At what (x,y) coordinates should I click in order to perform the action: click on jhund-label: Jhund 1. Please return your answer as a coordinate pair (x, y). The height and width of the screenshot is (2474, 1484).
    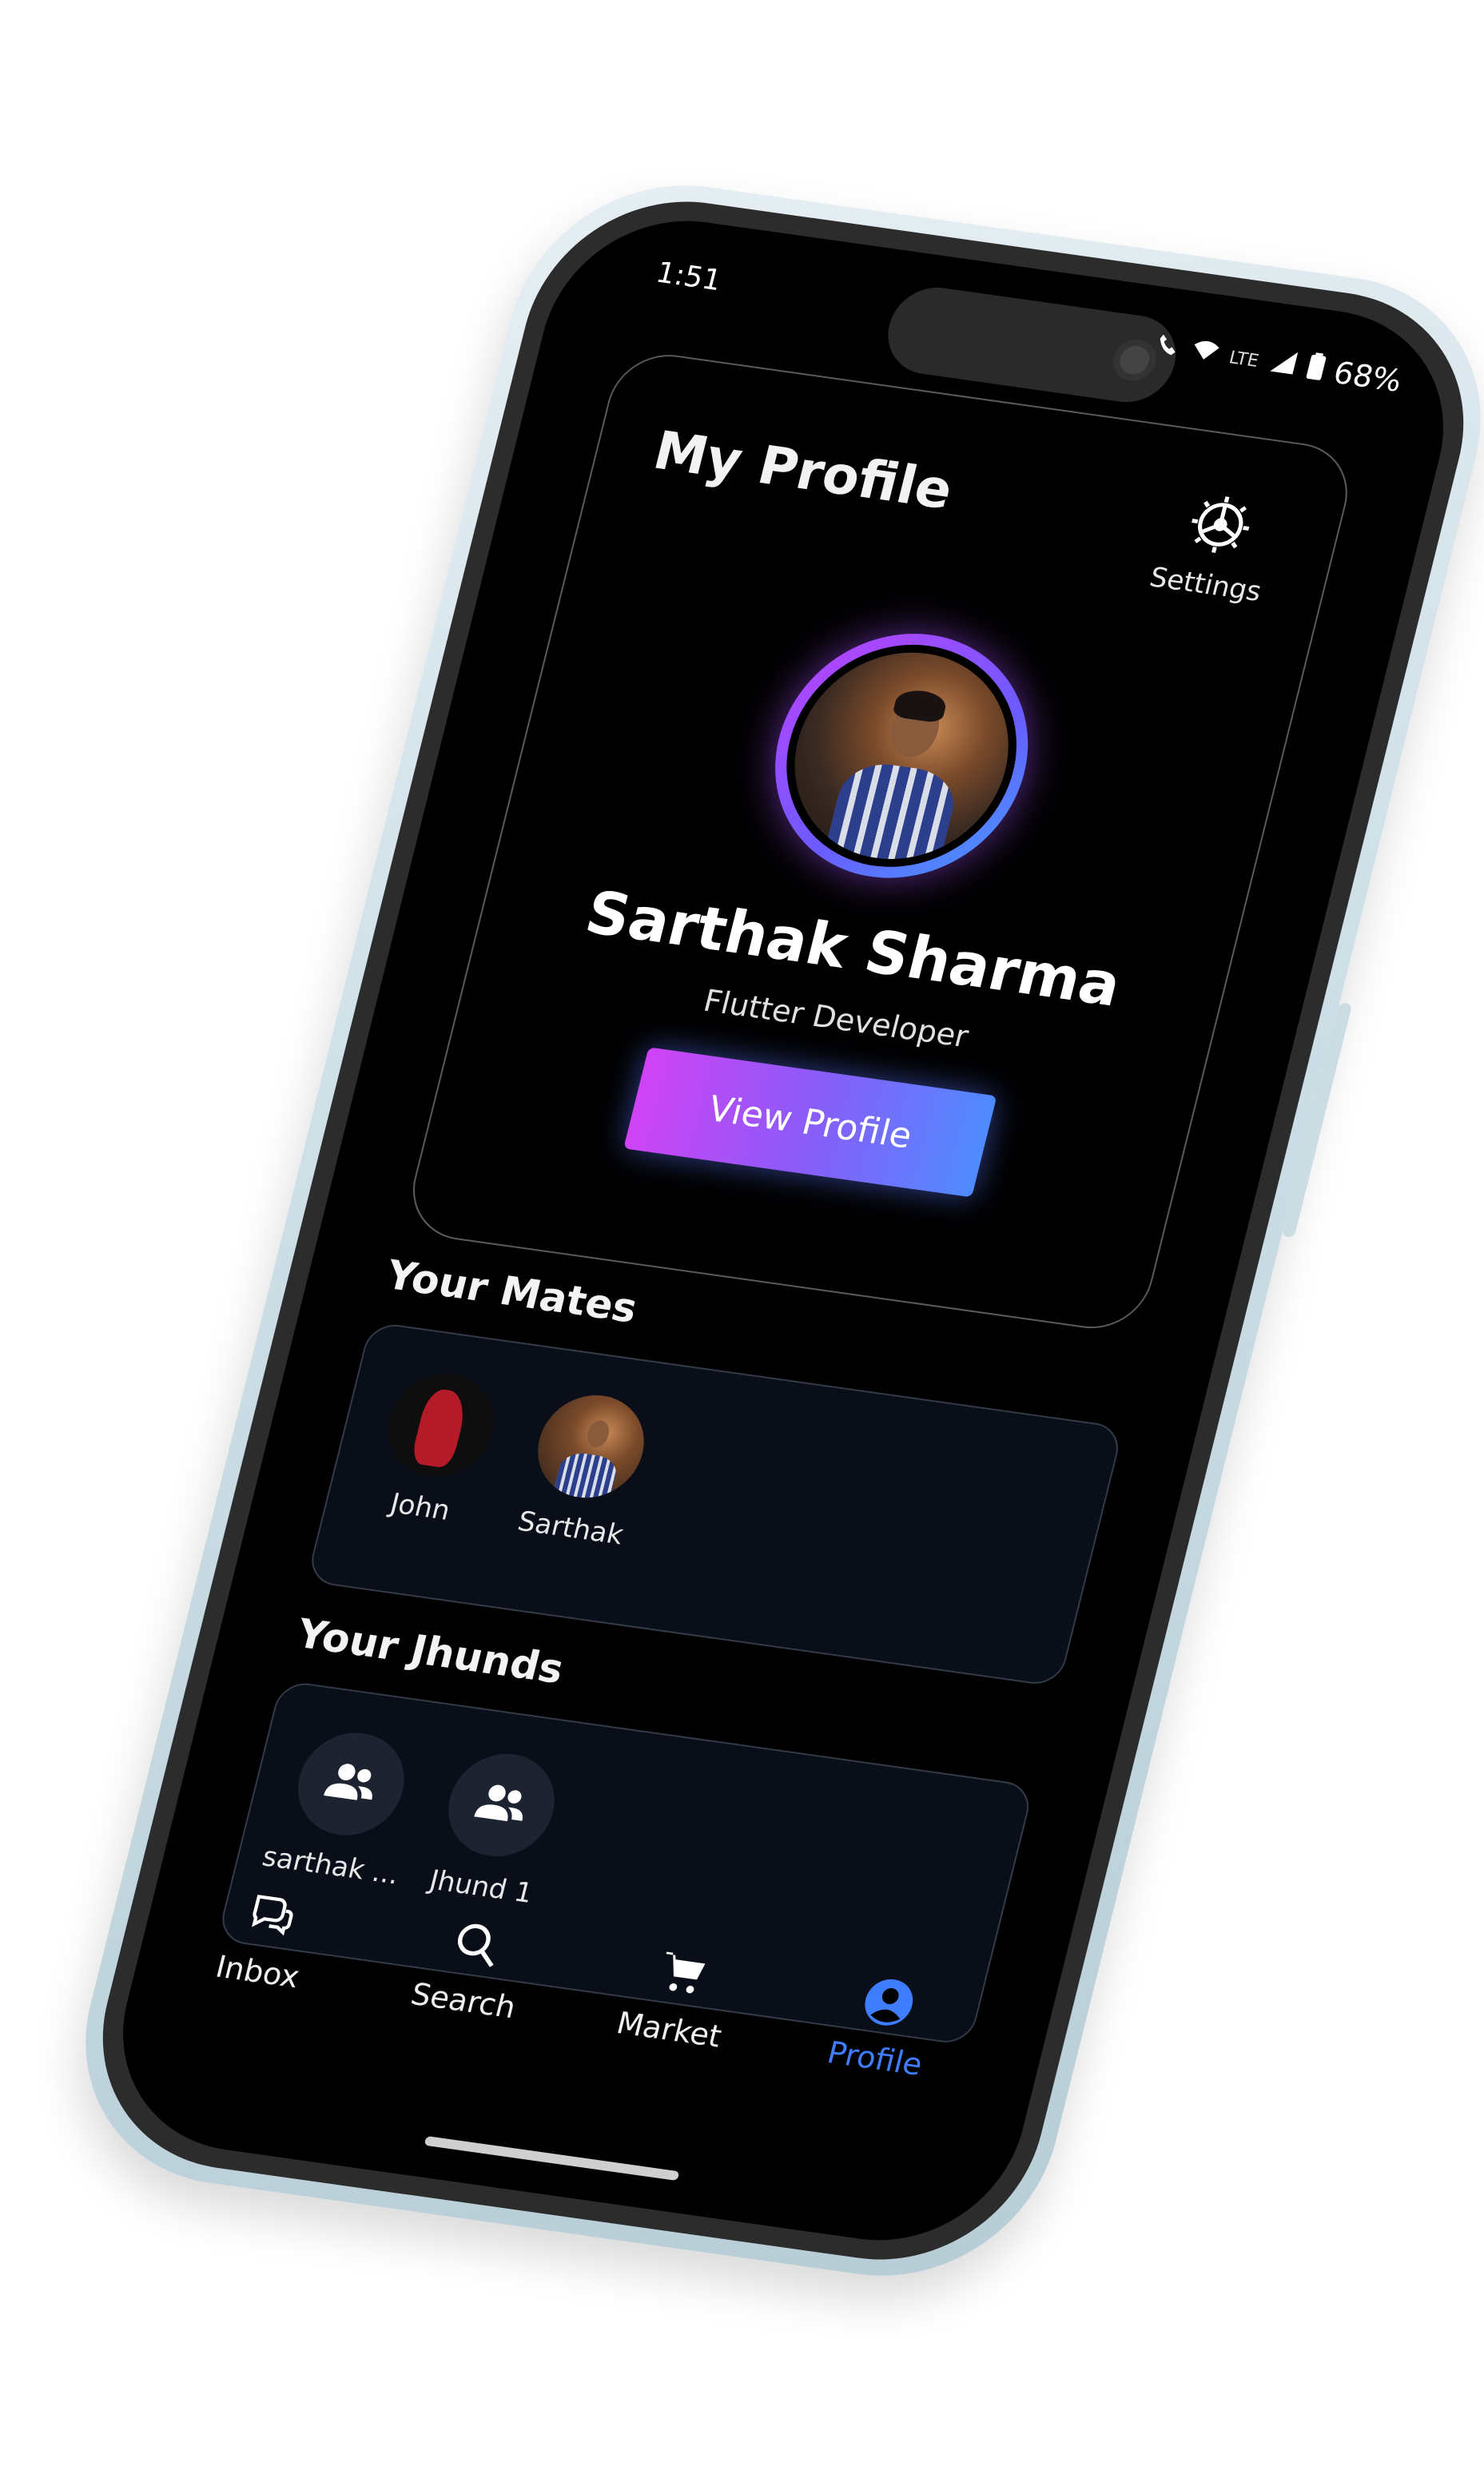
    Looking at the image, I should click on (481, 1887).